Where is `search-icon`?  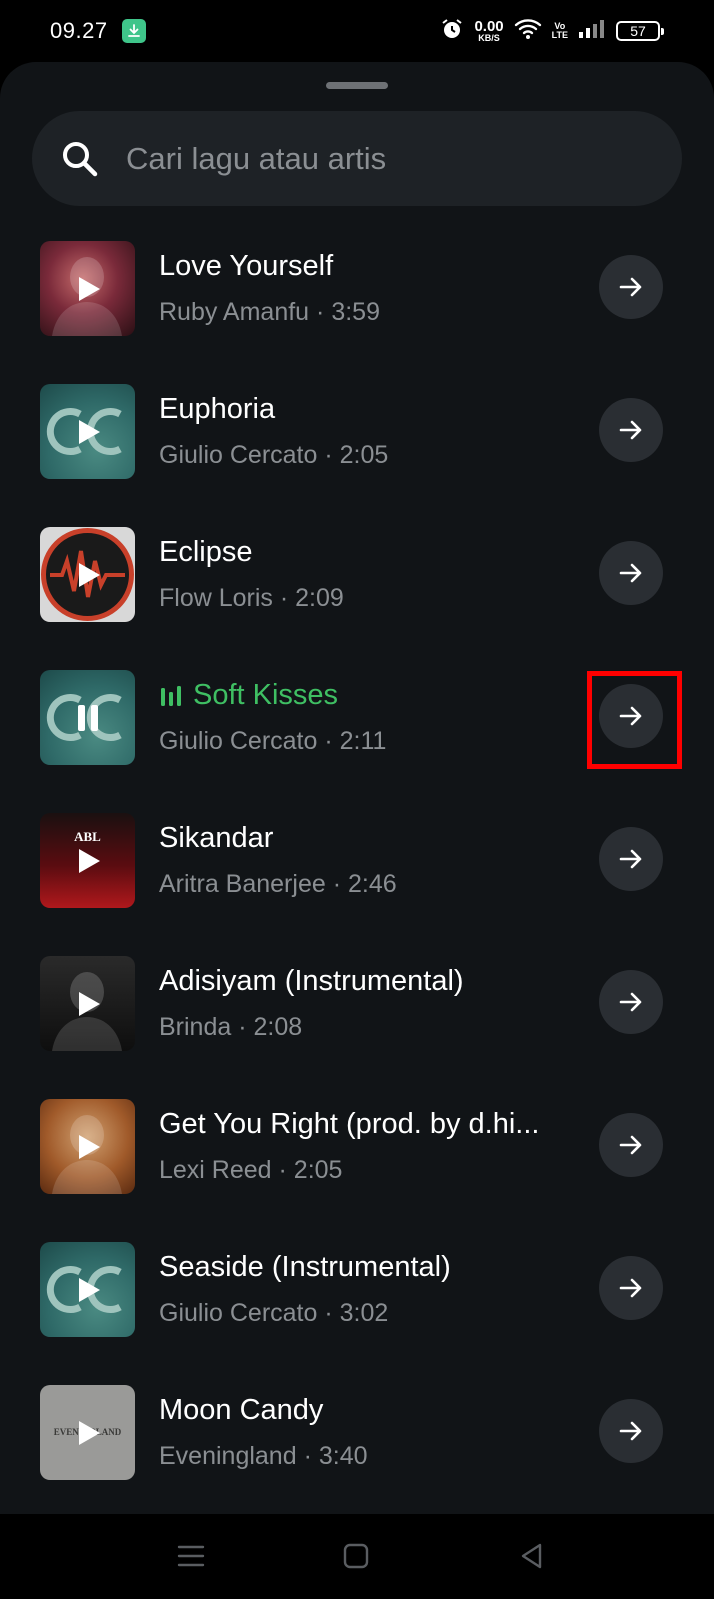
search-icon is located at coordinates (80, 159).